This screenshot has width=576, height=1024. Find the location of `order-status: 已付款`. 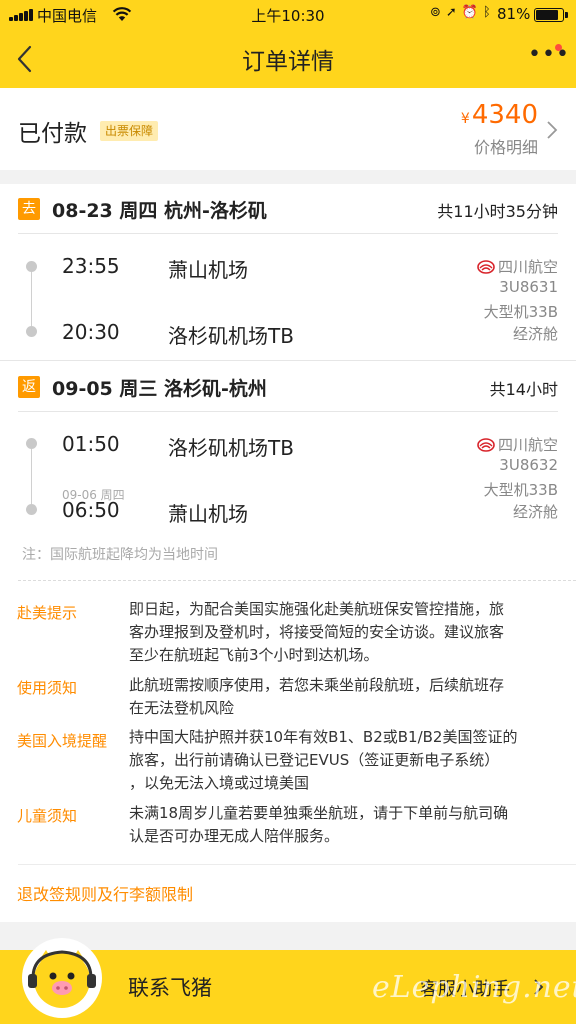

order-status: 已付款 is located at coordinates (52, 134).